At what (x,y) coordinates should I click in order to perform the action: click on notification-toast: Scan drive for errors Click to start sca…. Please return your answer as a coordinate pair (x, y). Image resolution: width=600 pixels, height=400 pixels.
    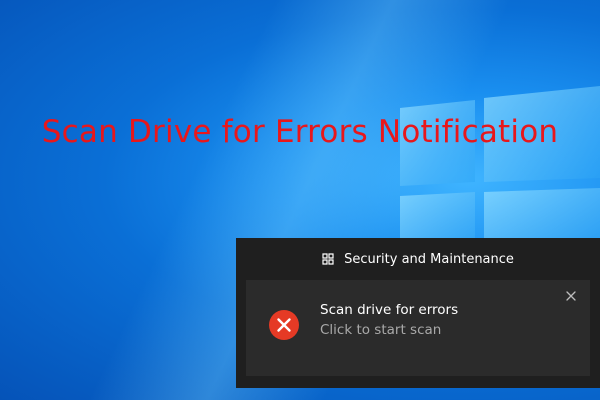
    Looking at the image, I should click on (418, 328).